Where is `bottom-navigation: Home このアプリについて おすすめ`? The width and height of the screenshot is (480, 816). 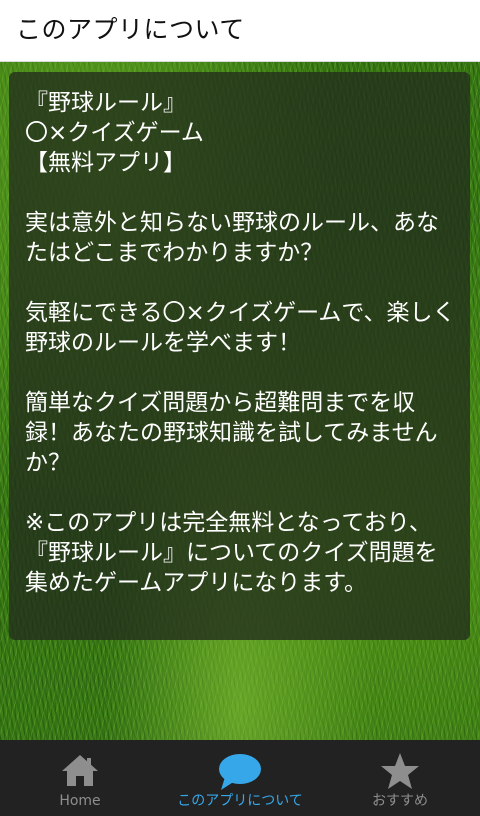 bottom-navigation: Home このアプリについて おすすめ is located at coordinates (240, 778).